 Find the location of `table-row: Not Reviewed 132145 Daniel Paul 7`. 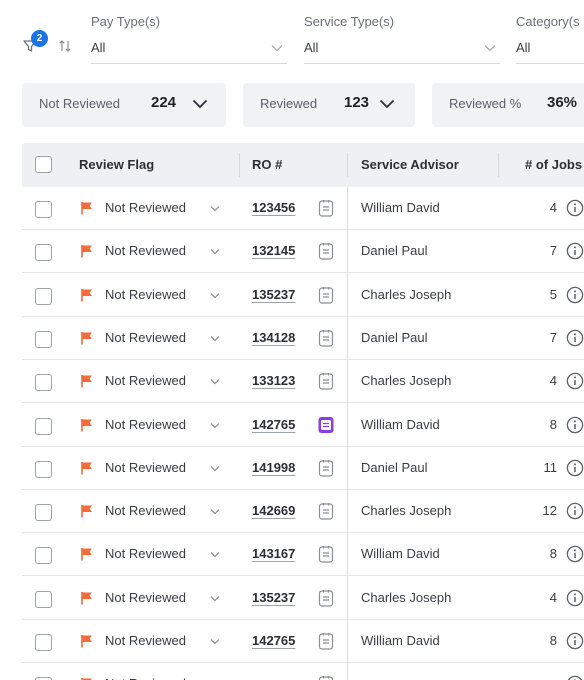

table-row: Not Reviewed 132145 Daniel Paul 7 is located at coordinates (303, 252).